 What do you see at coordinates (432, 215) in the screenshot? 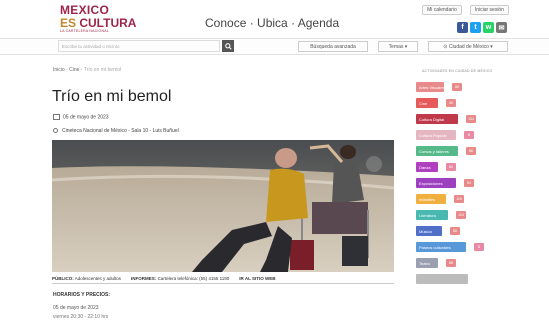
I see `category-chip: Literatura` at bounding box center [432, 215].